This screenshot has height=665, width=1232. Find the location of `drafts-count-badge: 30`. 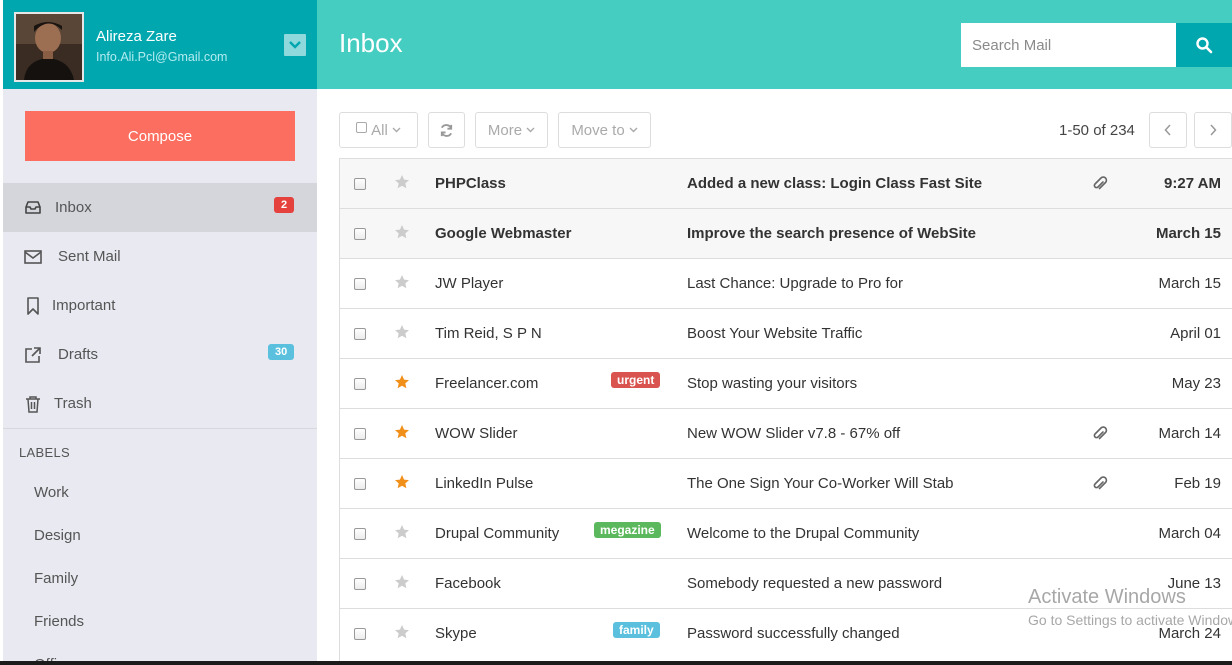

drafts-count-badge: 30 is located at coordinates (281, 352).